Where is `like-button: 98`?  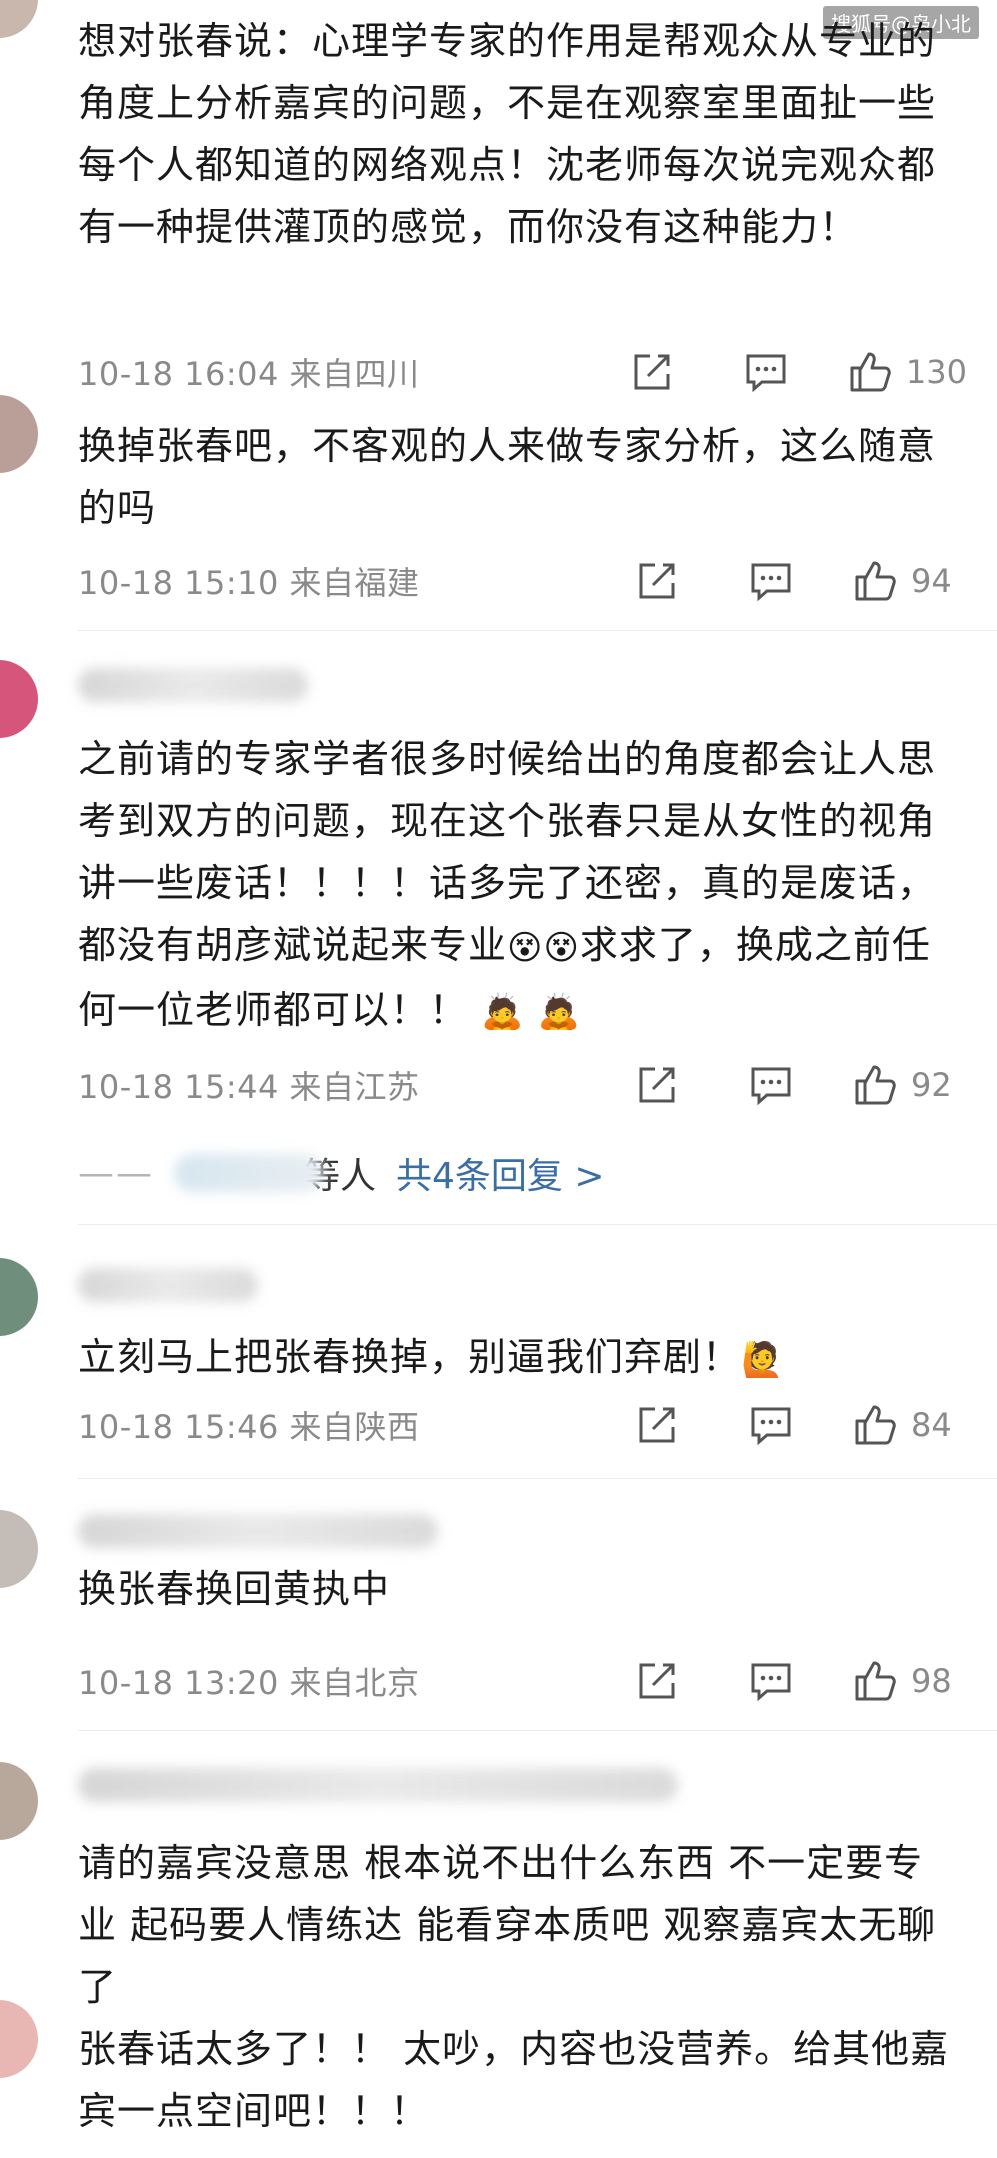 like-button: 98 is located at coordinates (910, 1681).